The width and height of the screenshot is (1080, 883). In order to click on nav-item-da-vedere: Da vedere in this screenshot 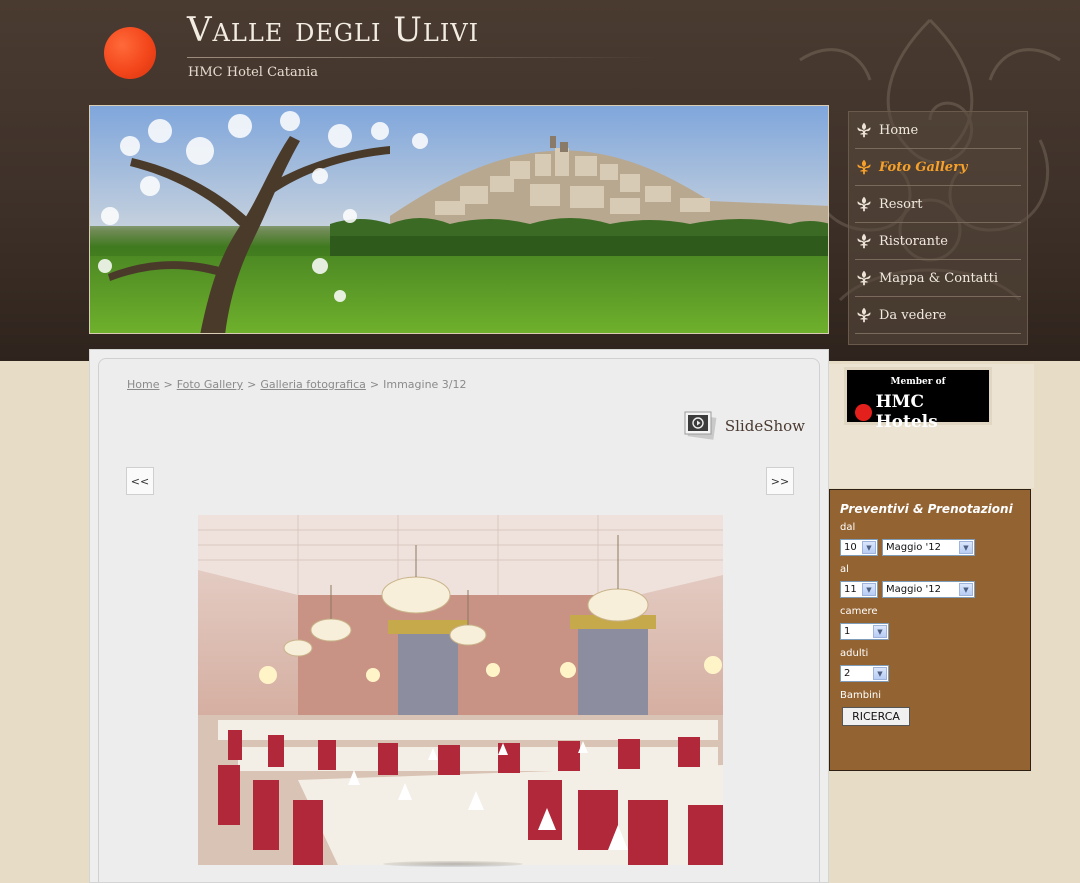, I will do `click(938, 315)`.